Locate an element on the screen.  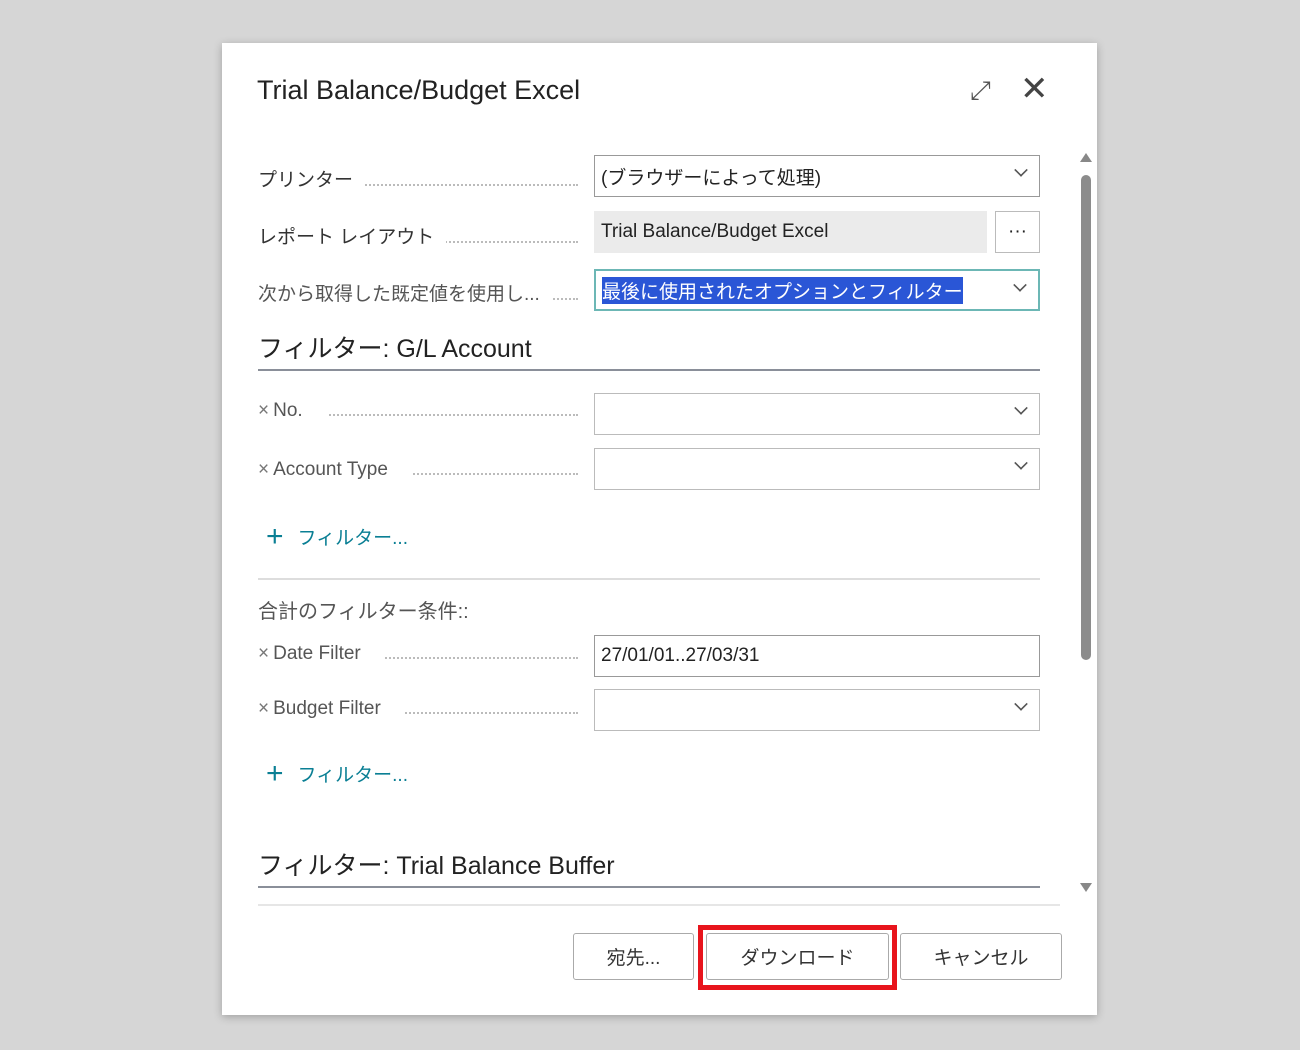
defaults-value: 最後に使用されたオプションとフィルター is located at coordinates (782, 290).